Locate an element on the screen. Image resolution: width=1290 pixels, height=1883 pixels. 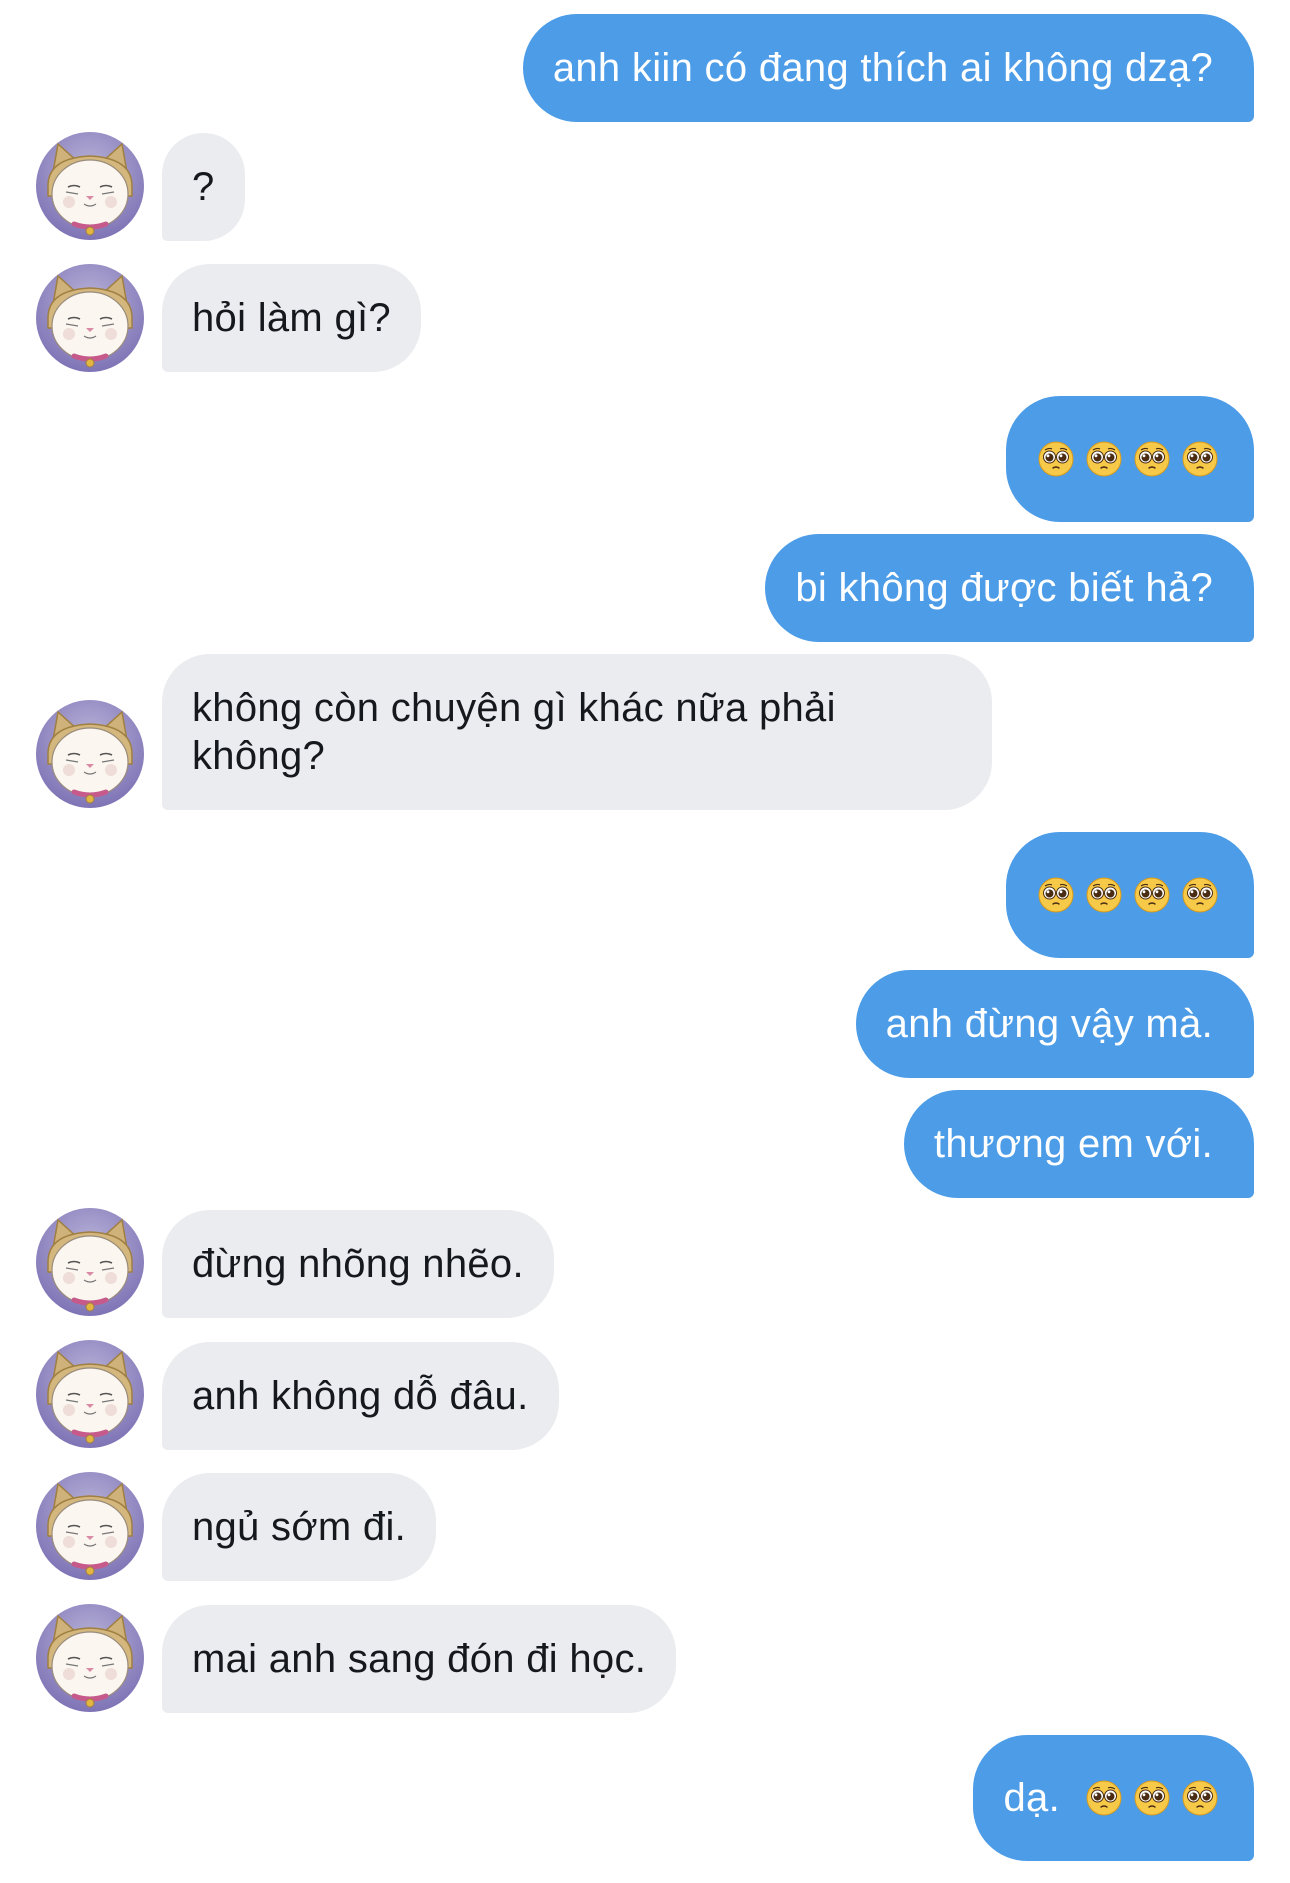
outgoing-message: thương em với. is located at coordinates (1078, 1144).